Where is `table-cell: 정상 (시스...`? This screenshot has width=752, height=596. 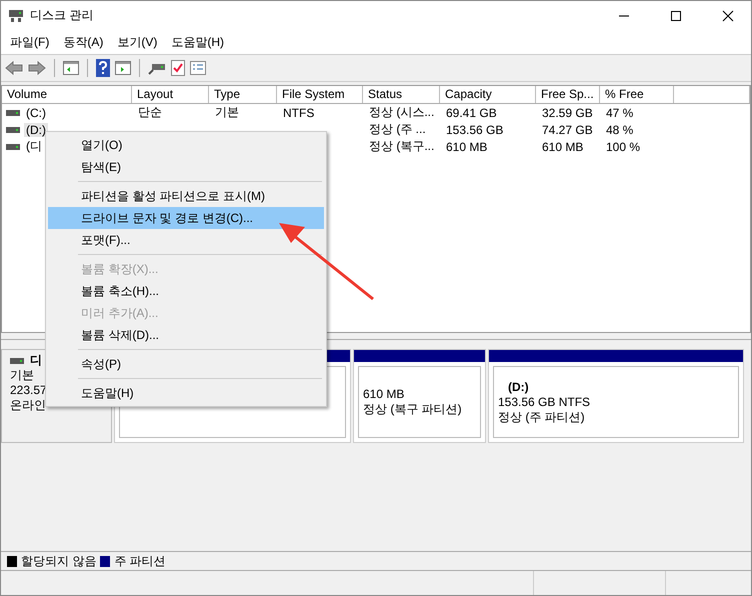
table-cell: 정상 (시스... is located at coordinates (401, 112).